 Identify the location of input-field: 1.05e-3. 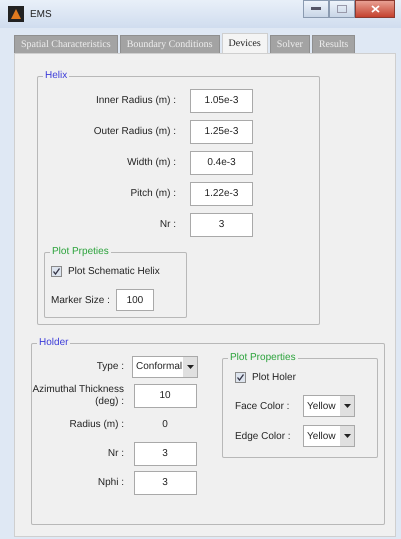
(221, 100).